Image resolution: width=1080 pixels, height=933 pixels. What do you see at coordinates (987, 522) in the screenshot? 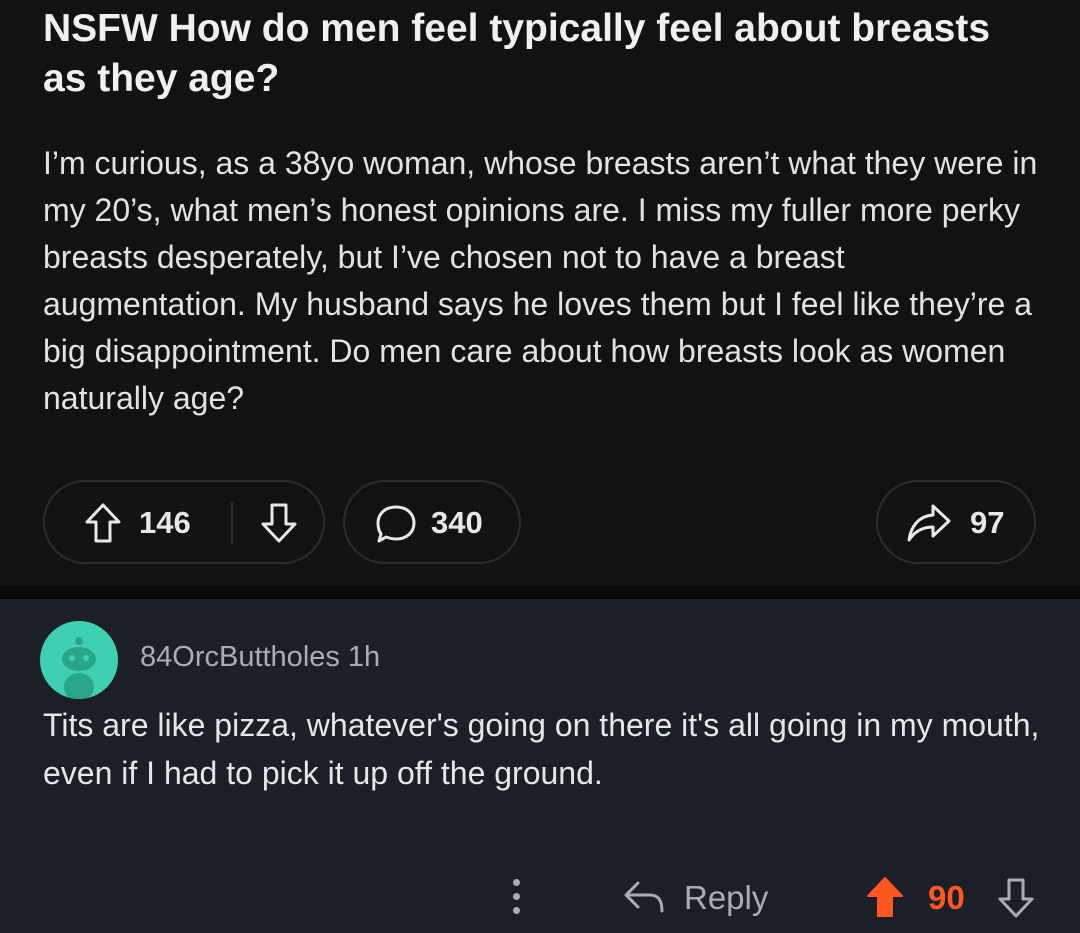
I see `share-count: 97` at bounding box center [987, 522].